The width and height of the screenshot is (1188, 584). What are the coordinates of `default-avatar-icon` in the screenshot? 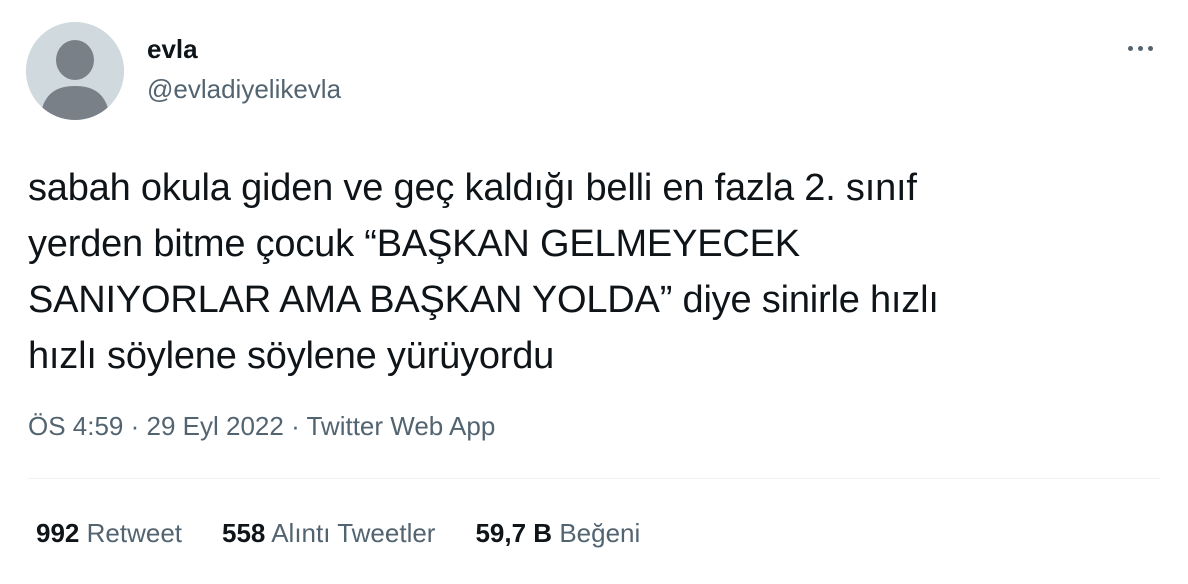 It's located at (75, 71).